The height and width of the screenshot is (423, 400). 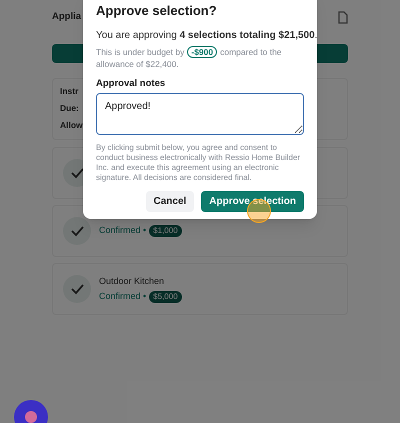 What do you see at coordinates (132, 281) in the screenshot?
I see `item-name: Outdoor Kitchen` at bounding box center [132, 281].